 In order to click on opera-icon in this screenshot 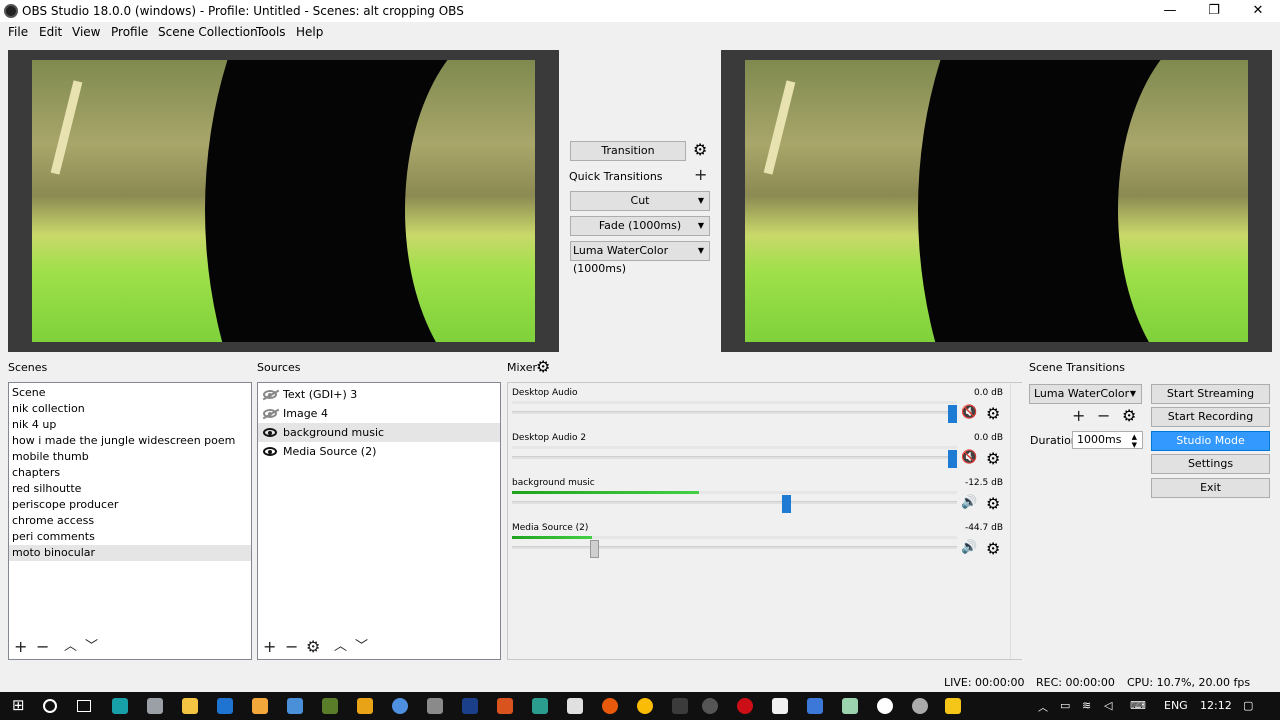, I will do `click(745, 706)`.